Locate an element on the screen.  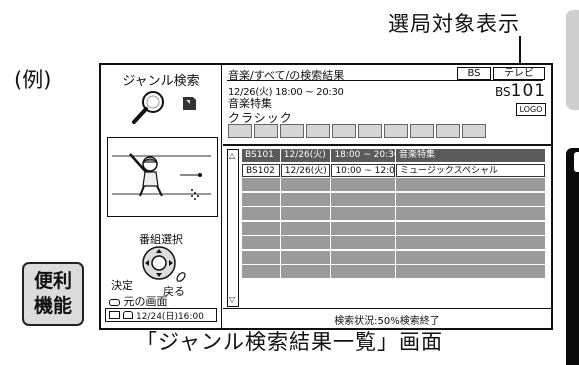
search-status: 検索状況:50%検索終了 is located at coordinates (387, 321).